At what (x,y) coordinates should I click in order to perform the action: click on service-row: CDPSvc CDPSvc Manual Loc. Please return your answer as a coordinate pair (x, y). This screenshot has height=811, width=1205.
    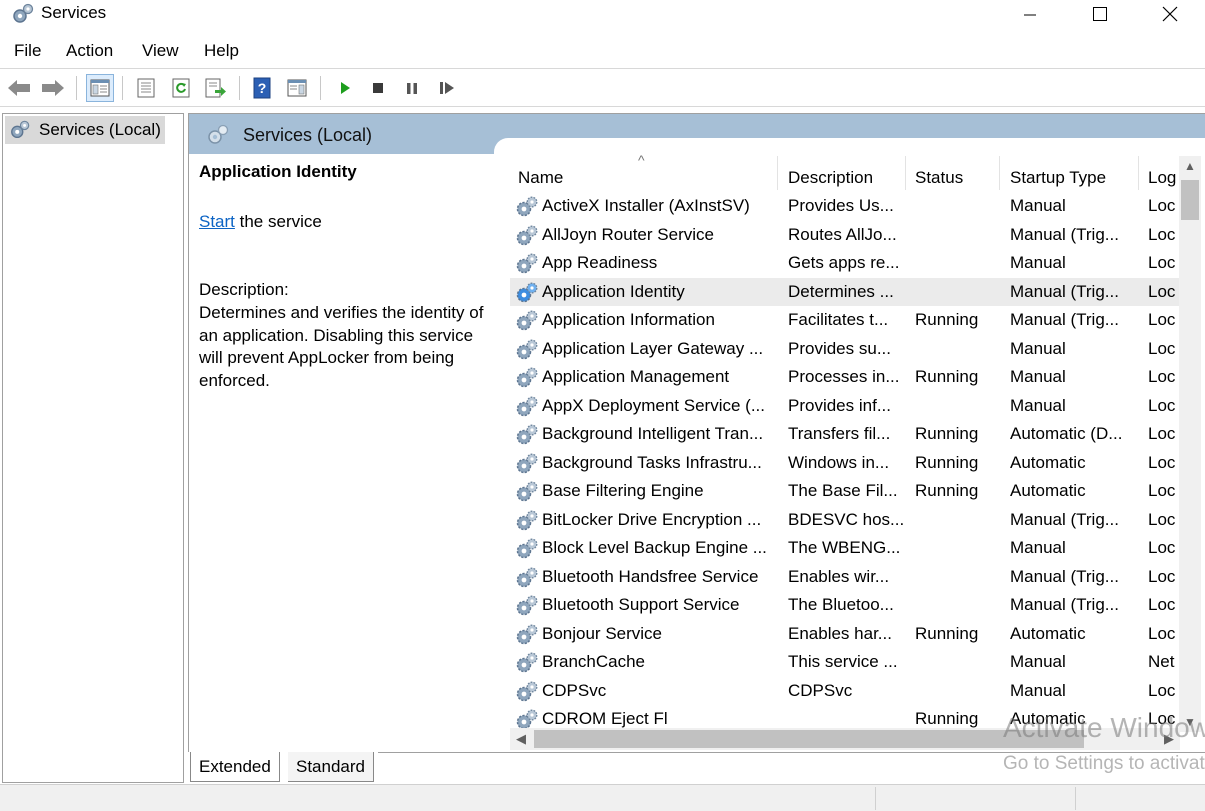
    Looking at the image, I should click on (845, 691).